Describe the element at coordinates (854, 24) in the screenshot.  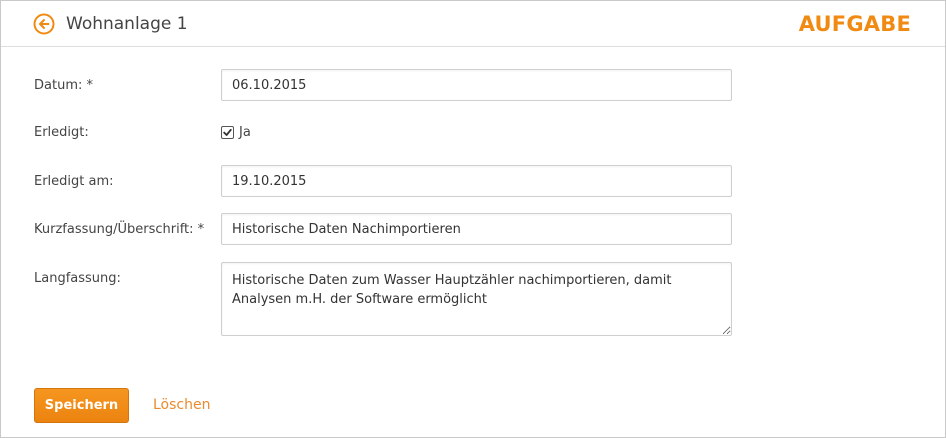
I see `section-badge: AUFGABE` at that location.